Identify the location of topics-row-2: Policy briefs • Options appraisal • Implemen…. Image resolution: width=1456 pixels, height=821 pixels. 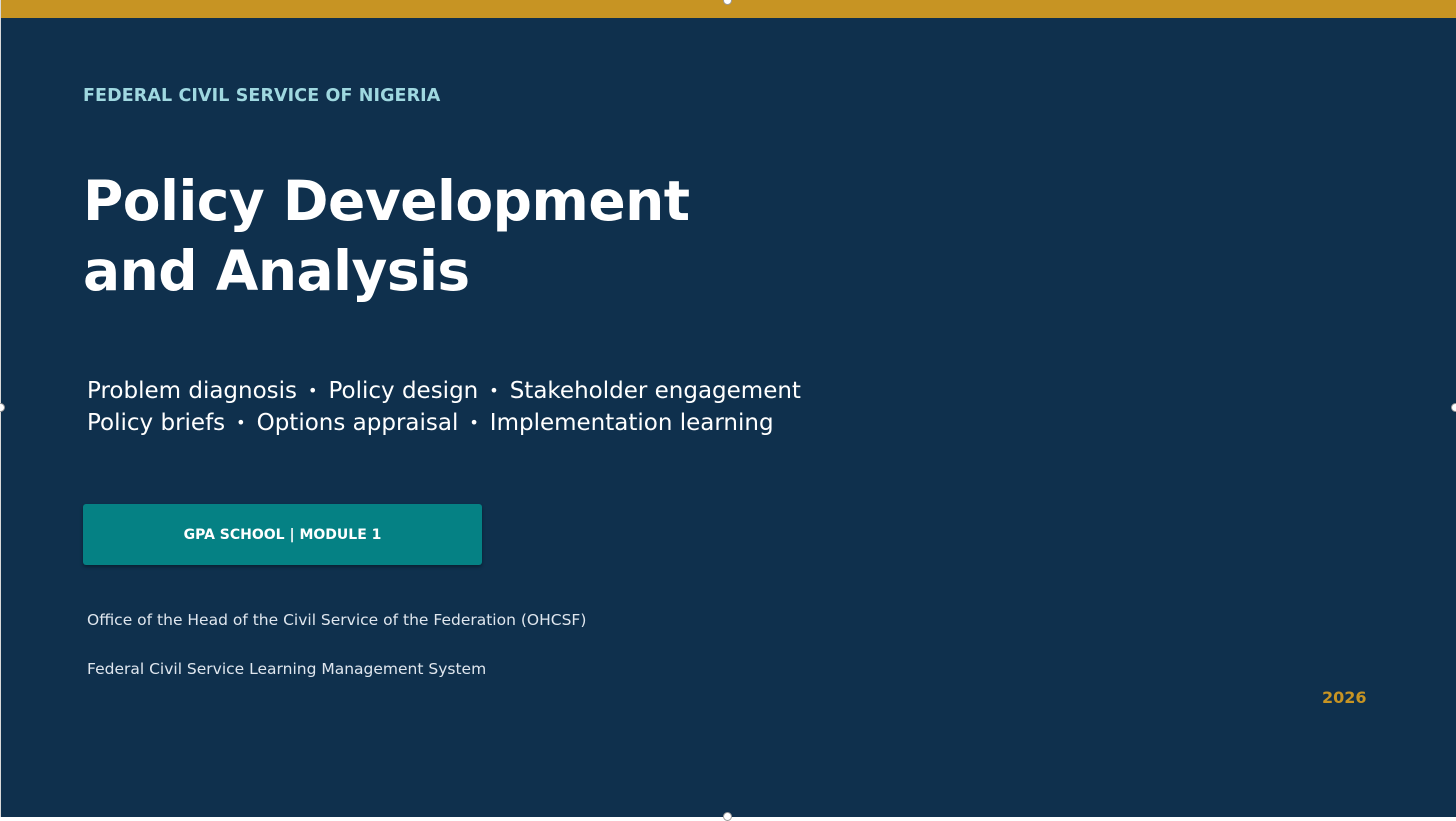
(444, 423).